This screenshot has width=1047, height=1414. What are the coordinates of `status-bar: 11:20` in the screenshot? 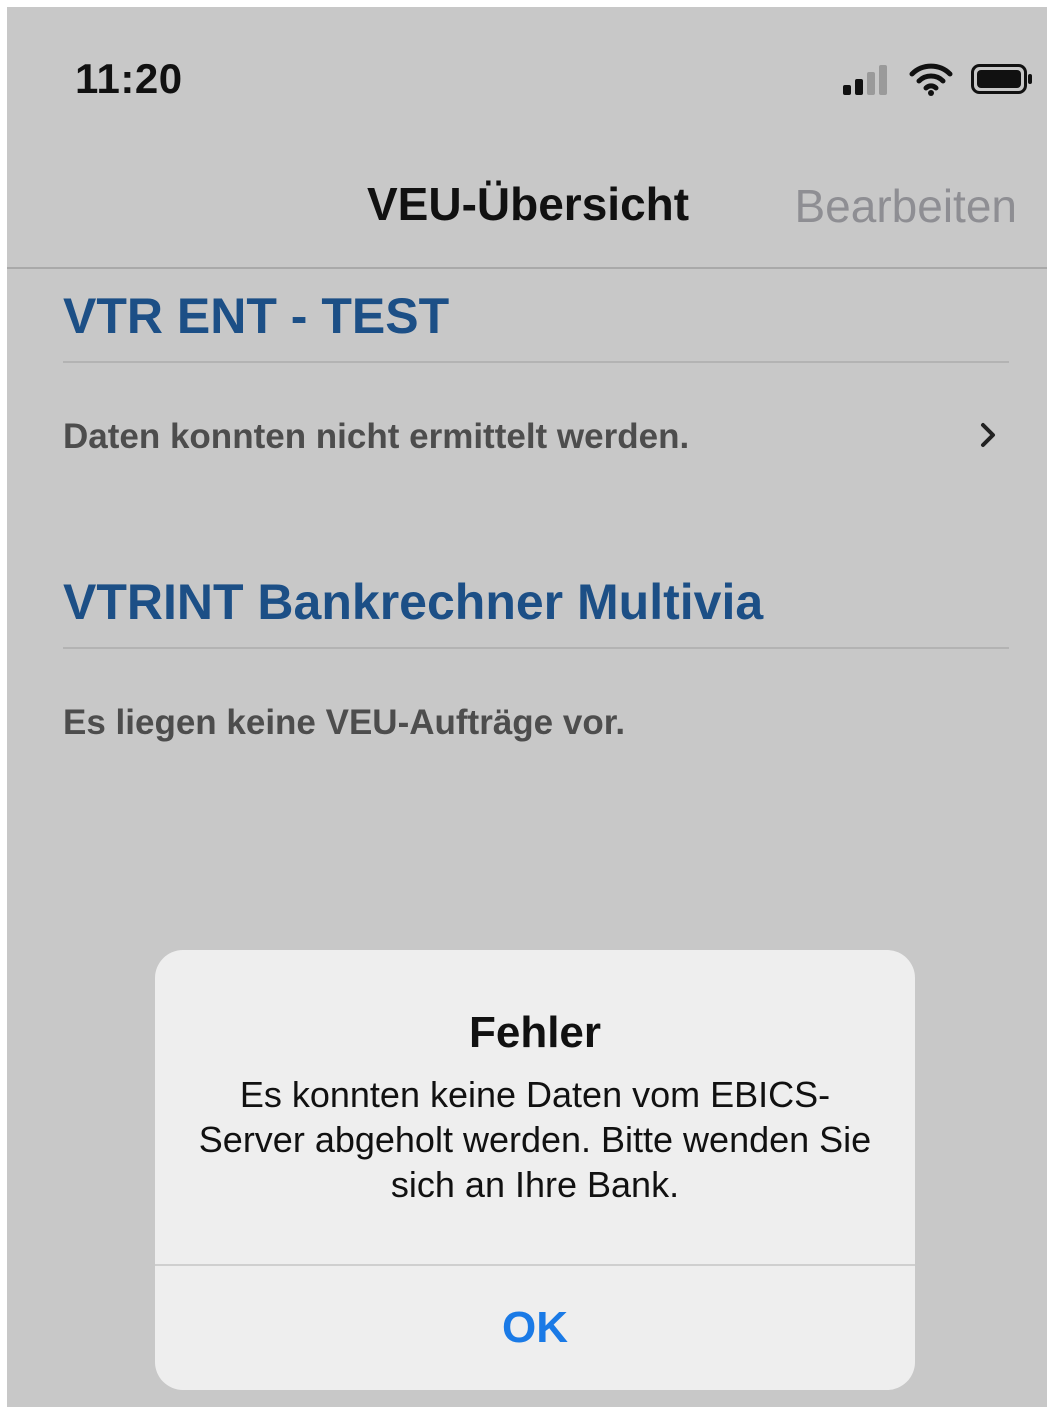 It's located at (527, 67).